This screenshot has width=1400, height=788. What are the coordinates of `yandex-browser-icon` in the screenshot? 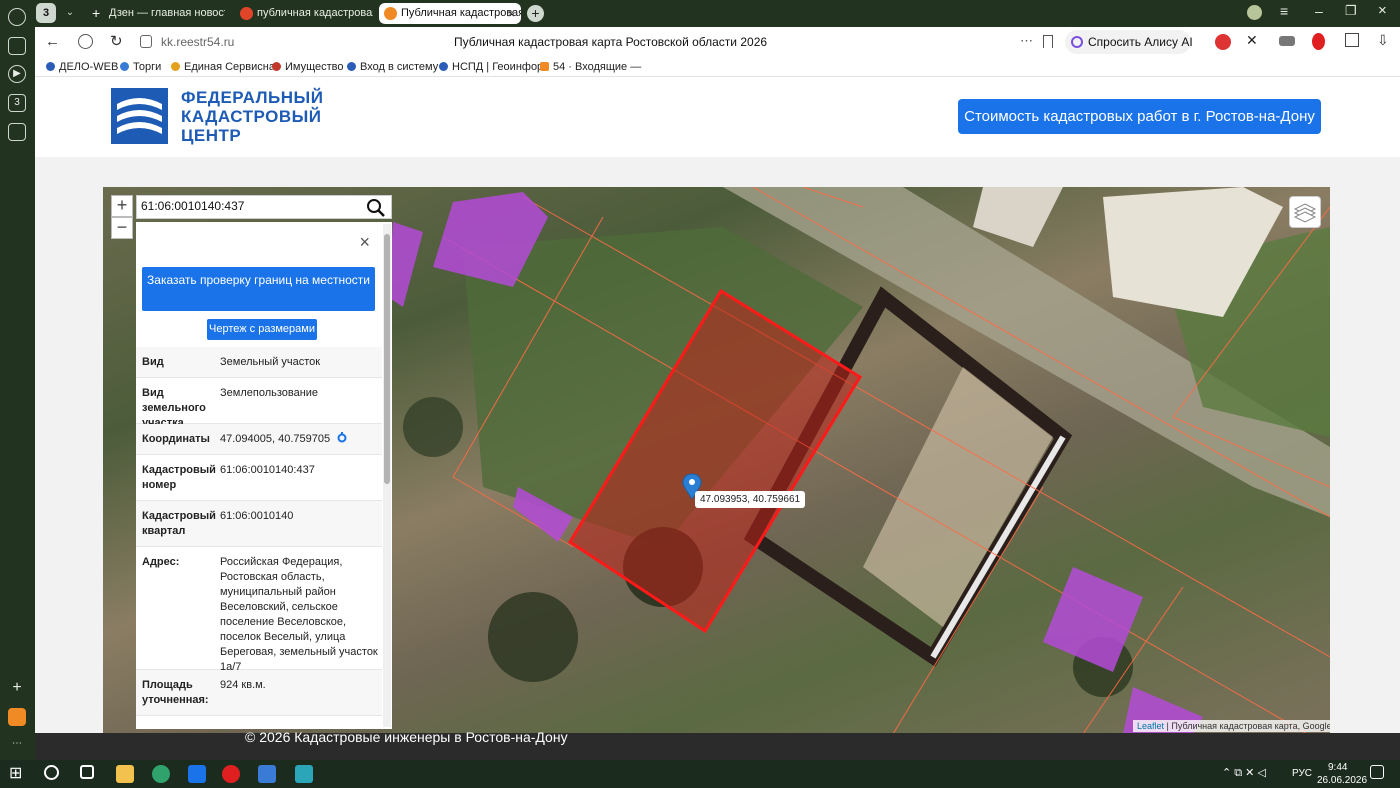 It's located at (231, 774).